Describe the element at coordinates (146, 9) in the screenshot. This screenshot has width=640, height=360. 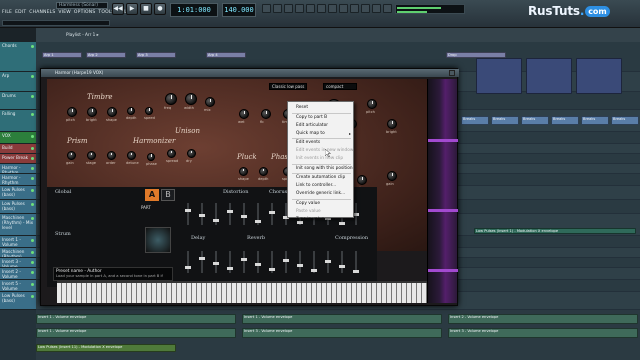
I see `stop-button: ■` at that location.